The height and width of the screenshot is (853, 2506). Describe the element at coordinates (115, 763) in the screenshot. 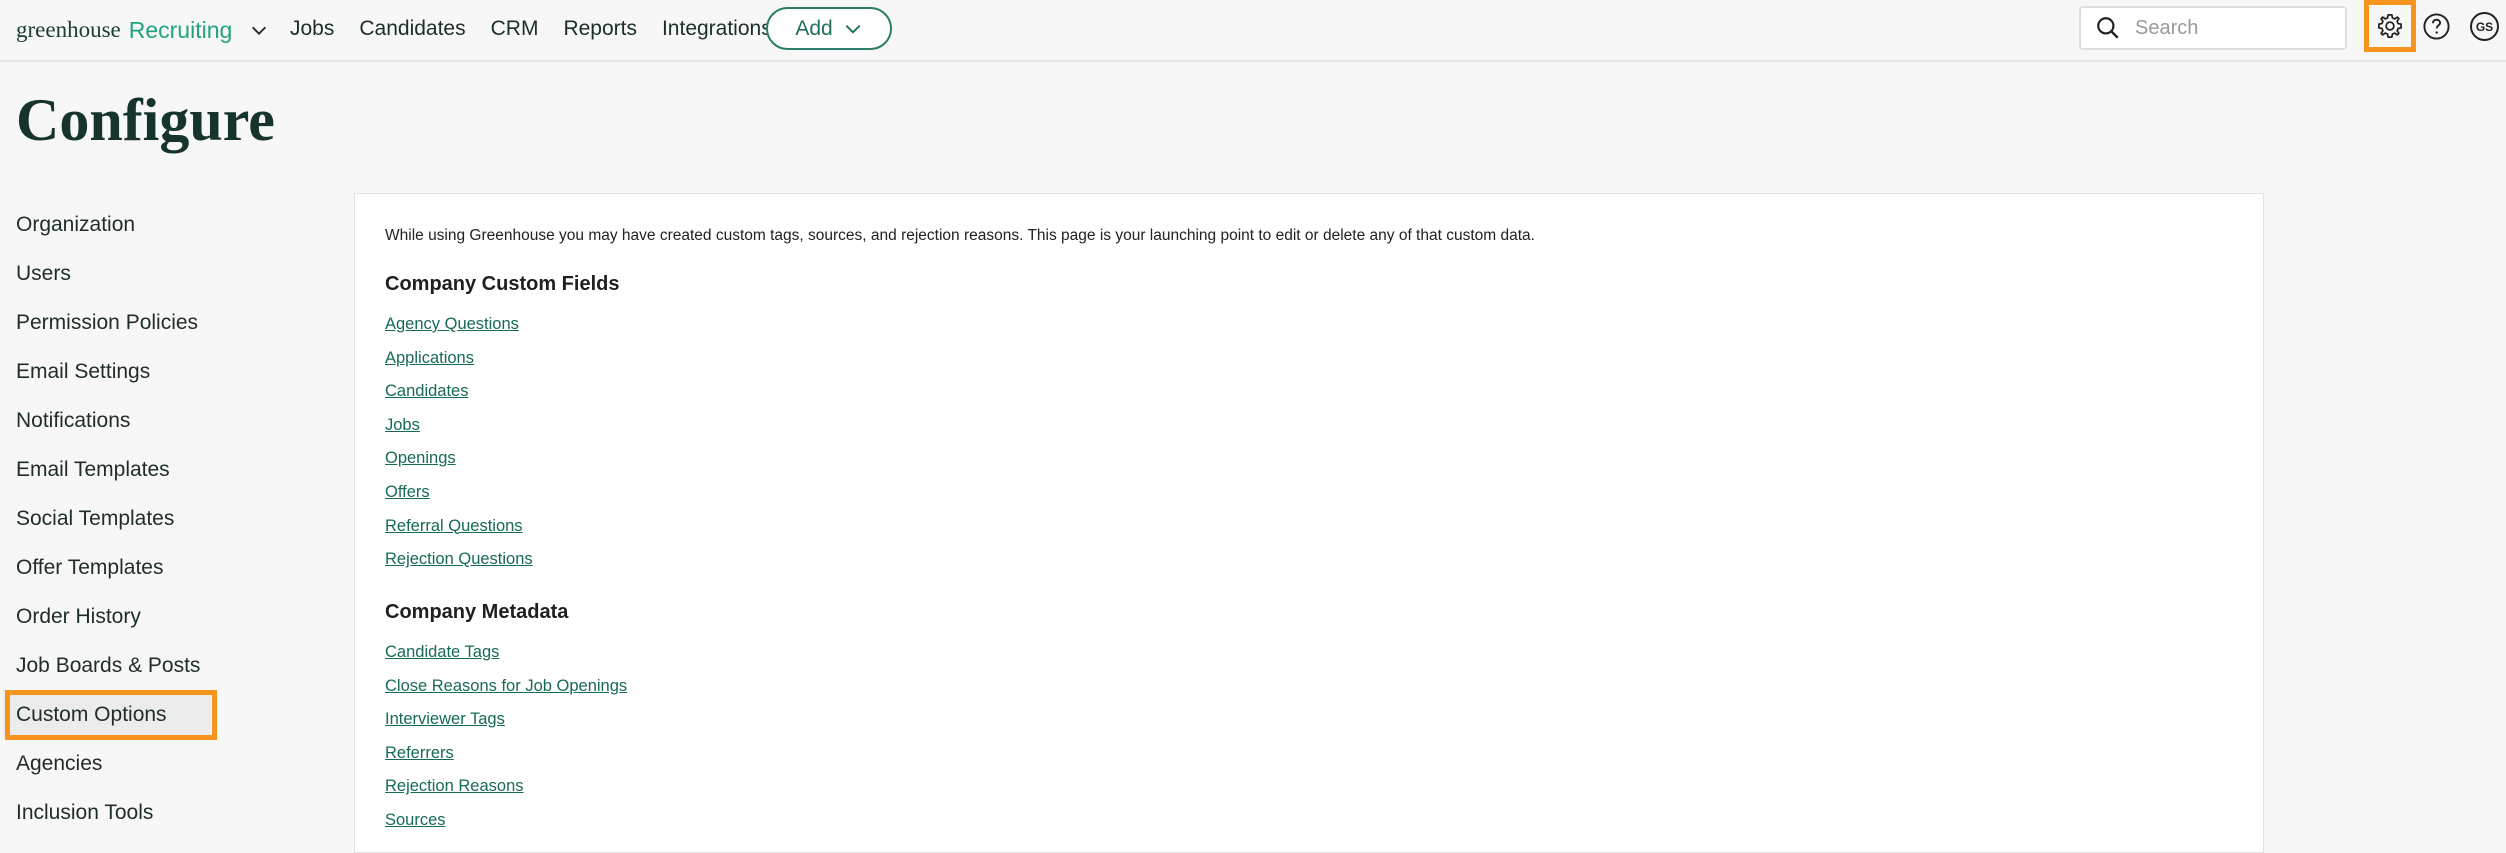

I see `sidebar-item-agencies: Agencies` at that location.